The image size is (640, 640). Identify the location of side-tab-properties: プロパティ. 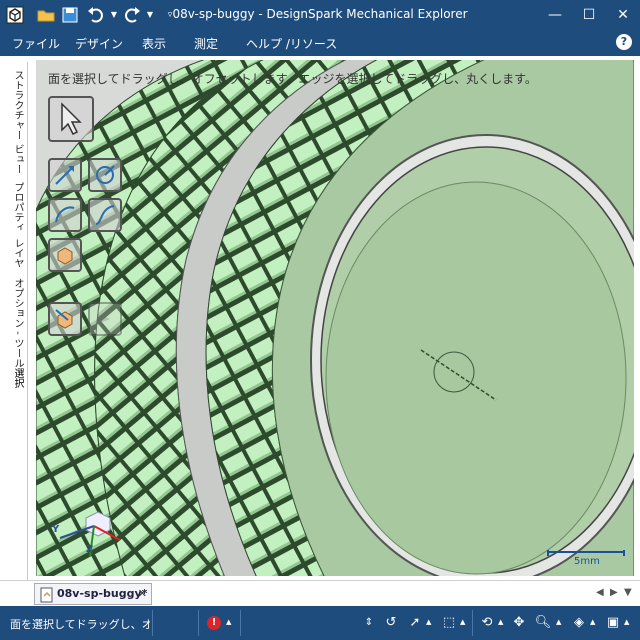
(17, 206).